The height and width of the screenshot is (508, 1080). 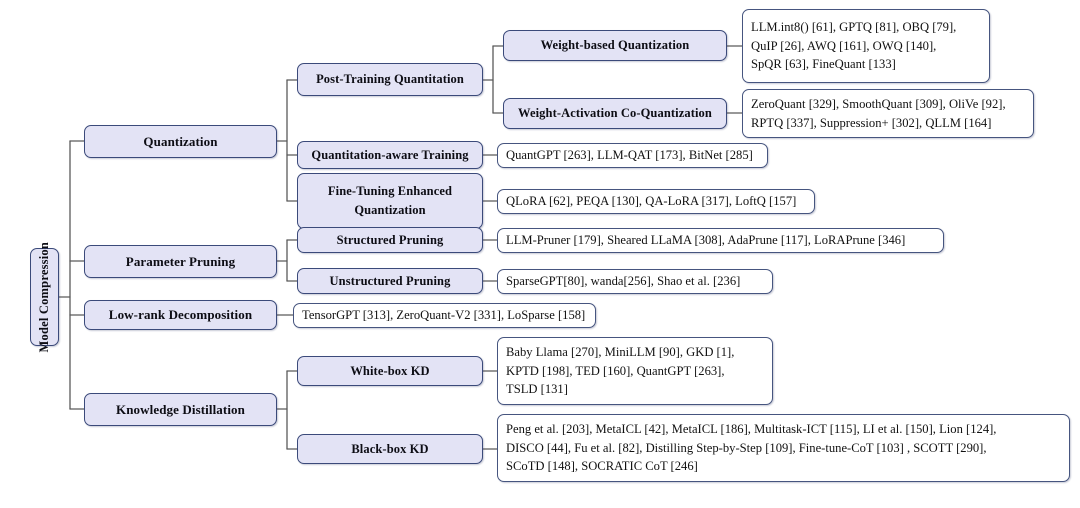 I want to click on node-weight-based-quantization-label: Weight-based Quantization, so click(x=615, y=45).